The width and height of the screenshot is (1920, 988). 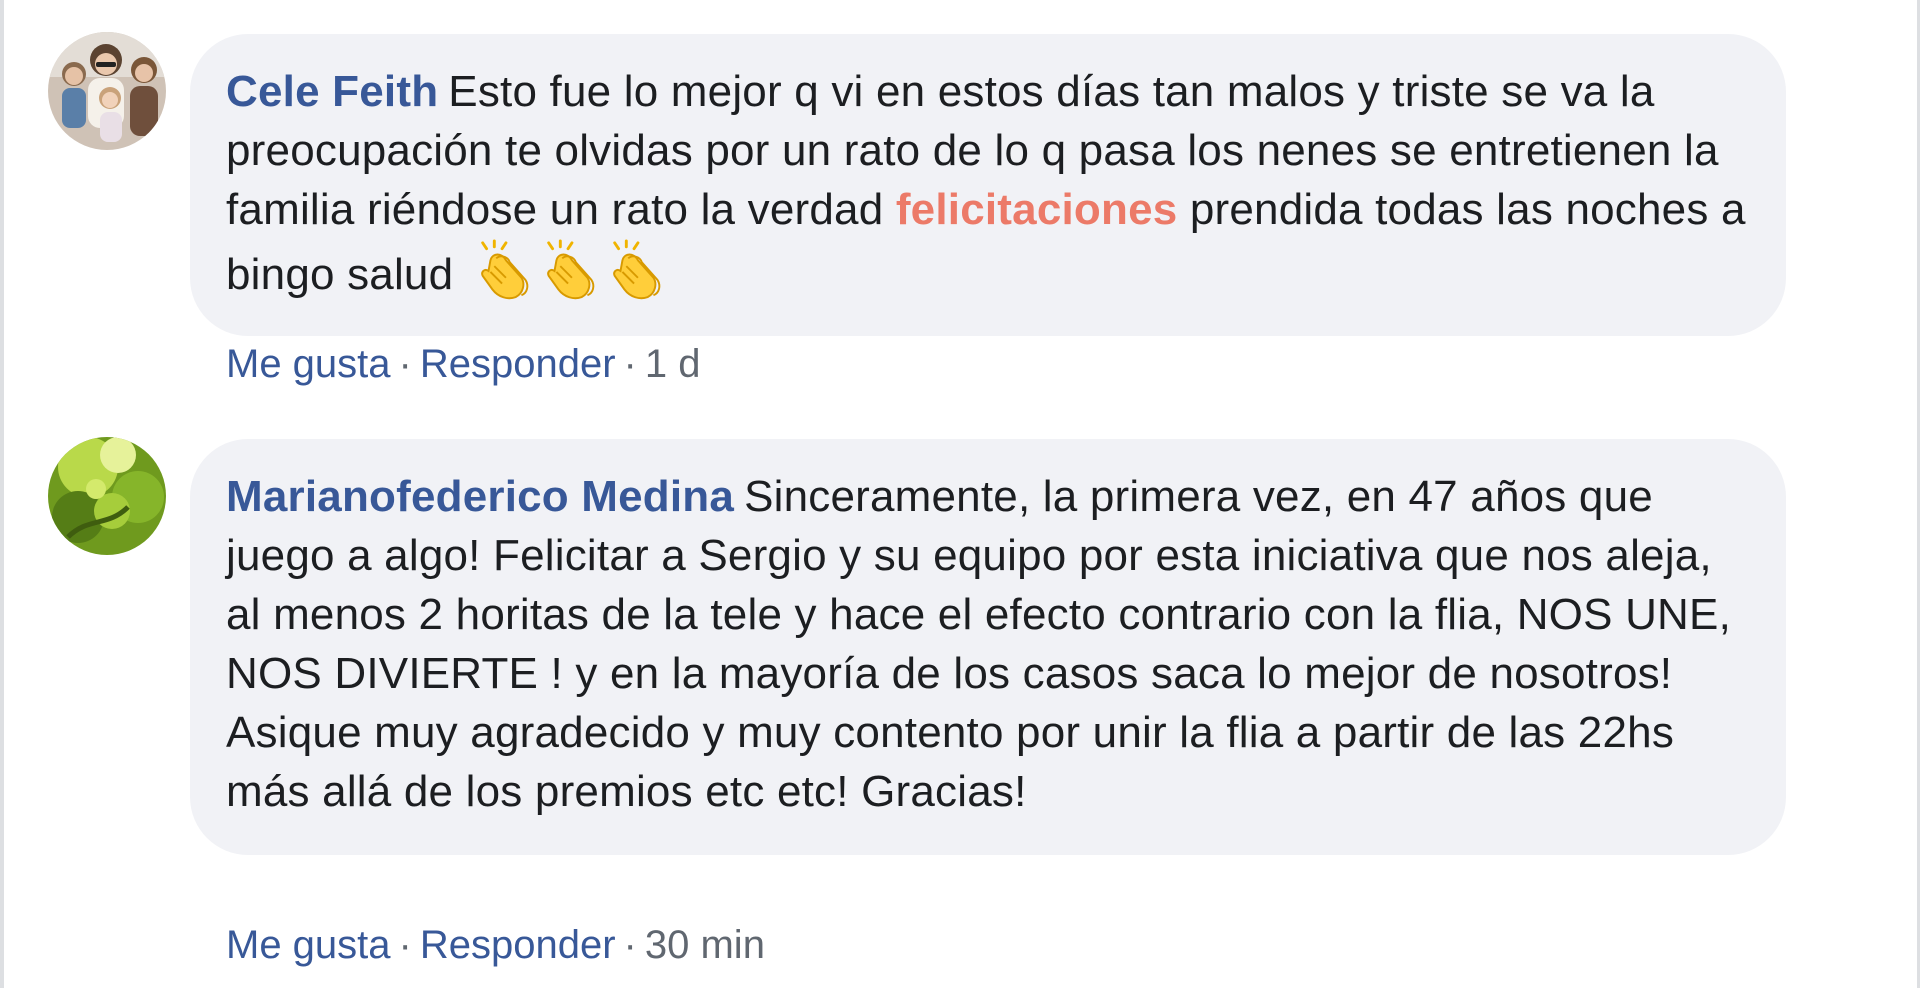 I want to click on green-leaves-avatar-icon, so click(x=107, y=496).